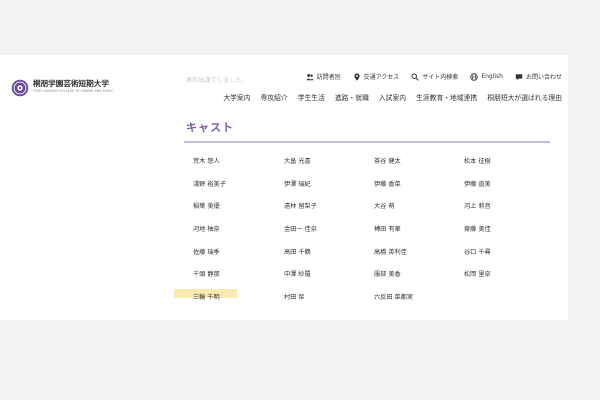  Describe the element at coordinates (309, 76) in the screenshot. I see `visitors-icon` at that location.